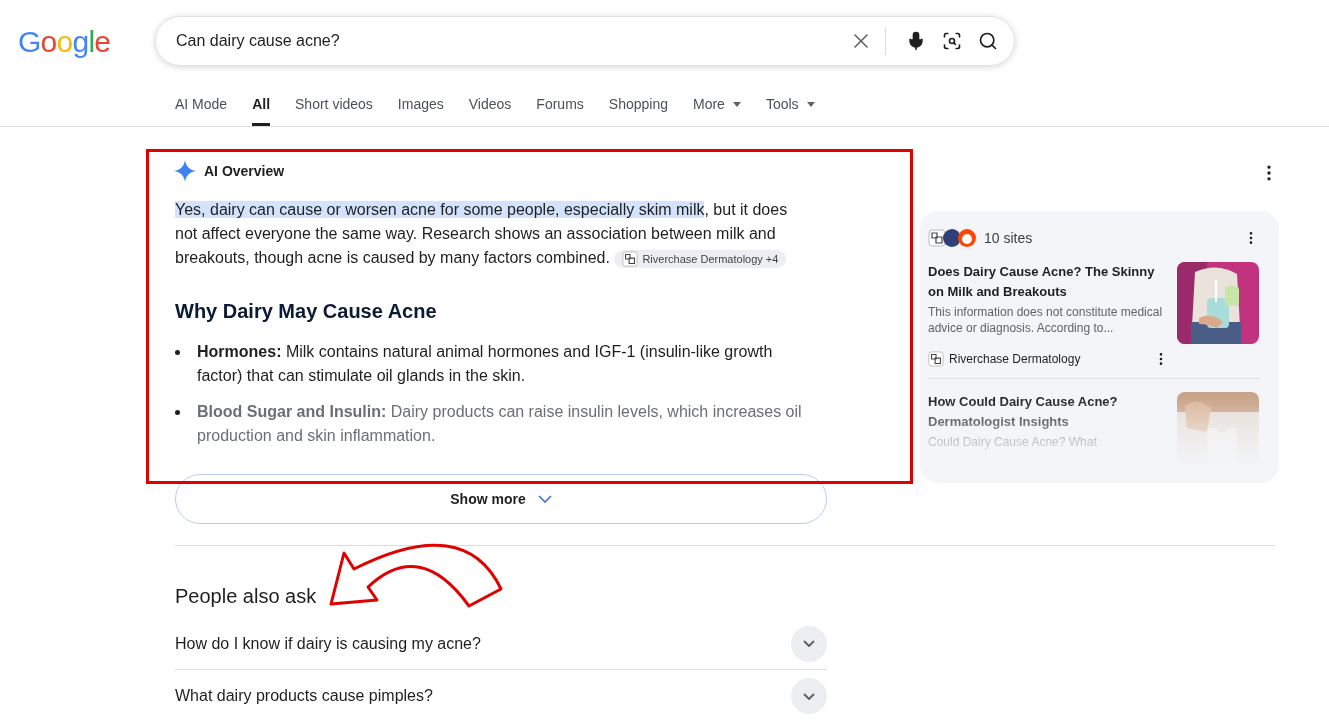 The image size is (1329, 720). Describe the element at coordinates (185, 171) in the screenshot. I see `sparkle-icon` at that location.